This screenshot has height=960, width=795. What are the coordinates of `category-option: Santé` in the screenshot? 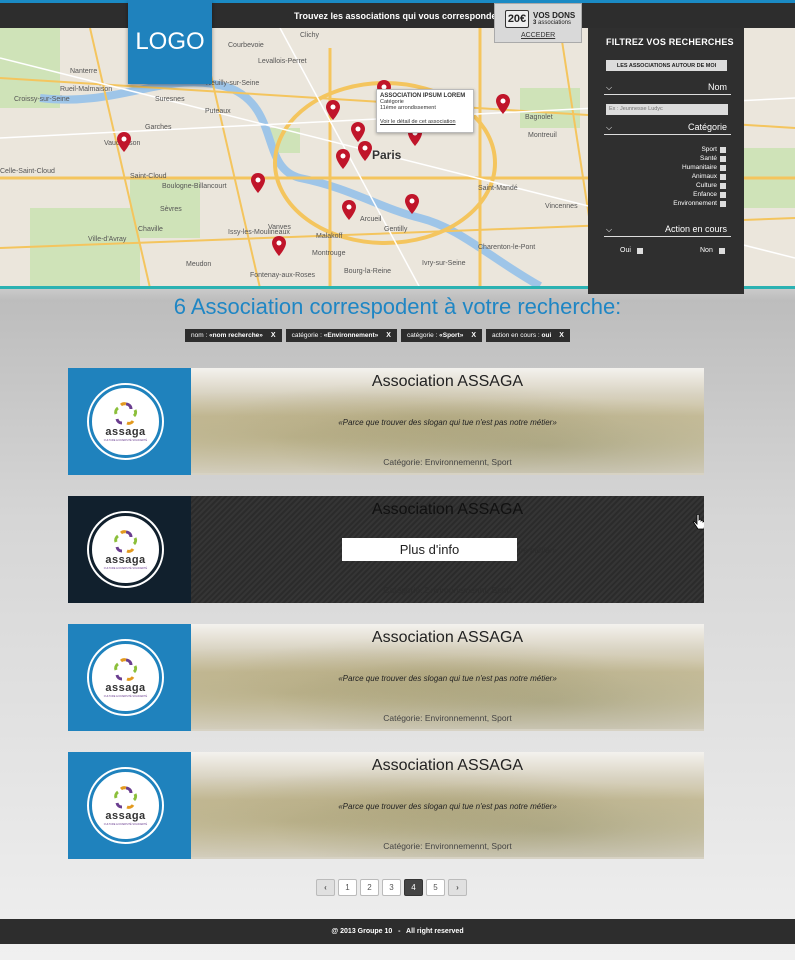 It's located at (713, 158).